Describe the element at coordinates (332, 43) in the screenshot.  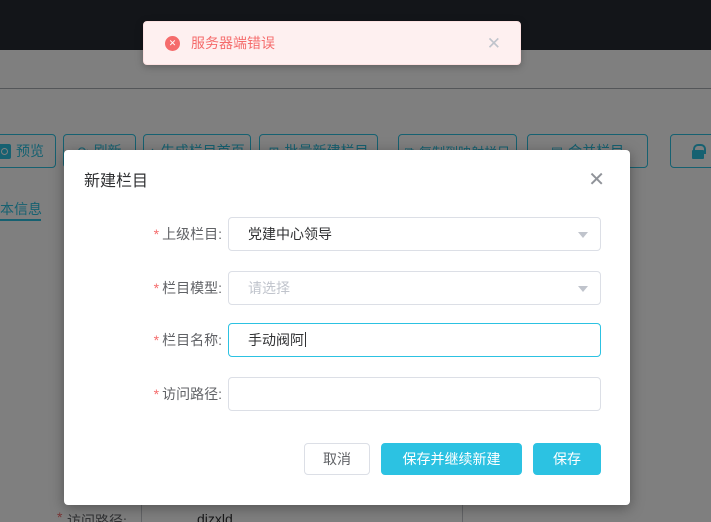
I see `error-toast: ✕ 服务器端错误 ✕` at that location.